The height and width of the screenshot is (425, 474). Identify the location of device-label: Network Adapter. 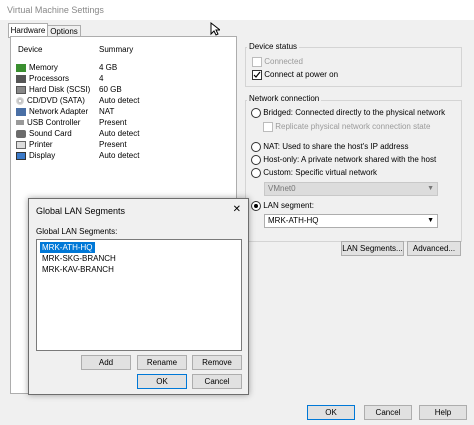
(59, 111).